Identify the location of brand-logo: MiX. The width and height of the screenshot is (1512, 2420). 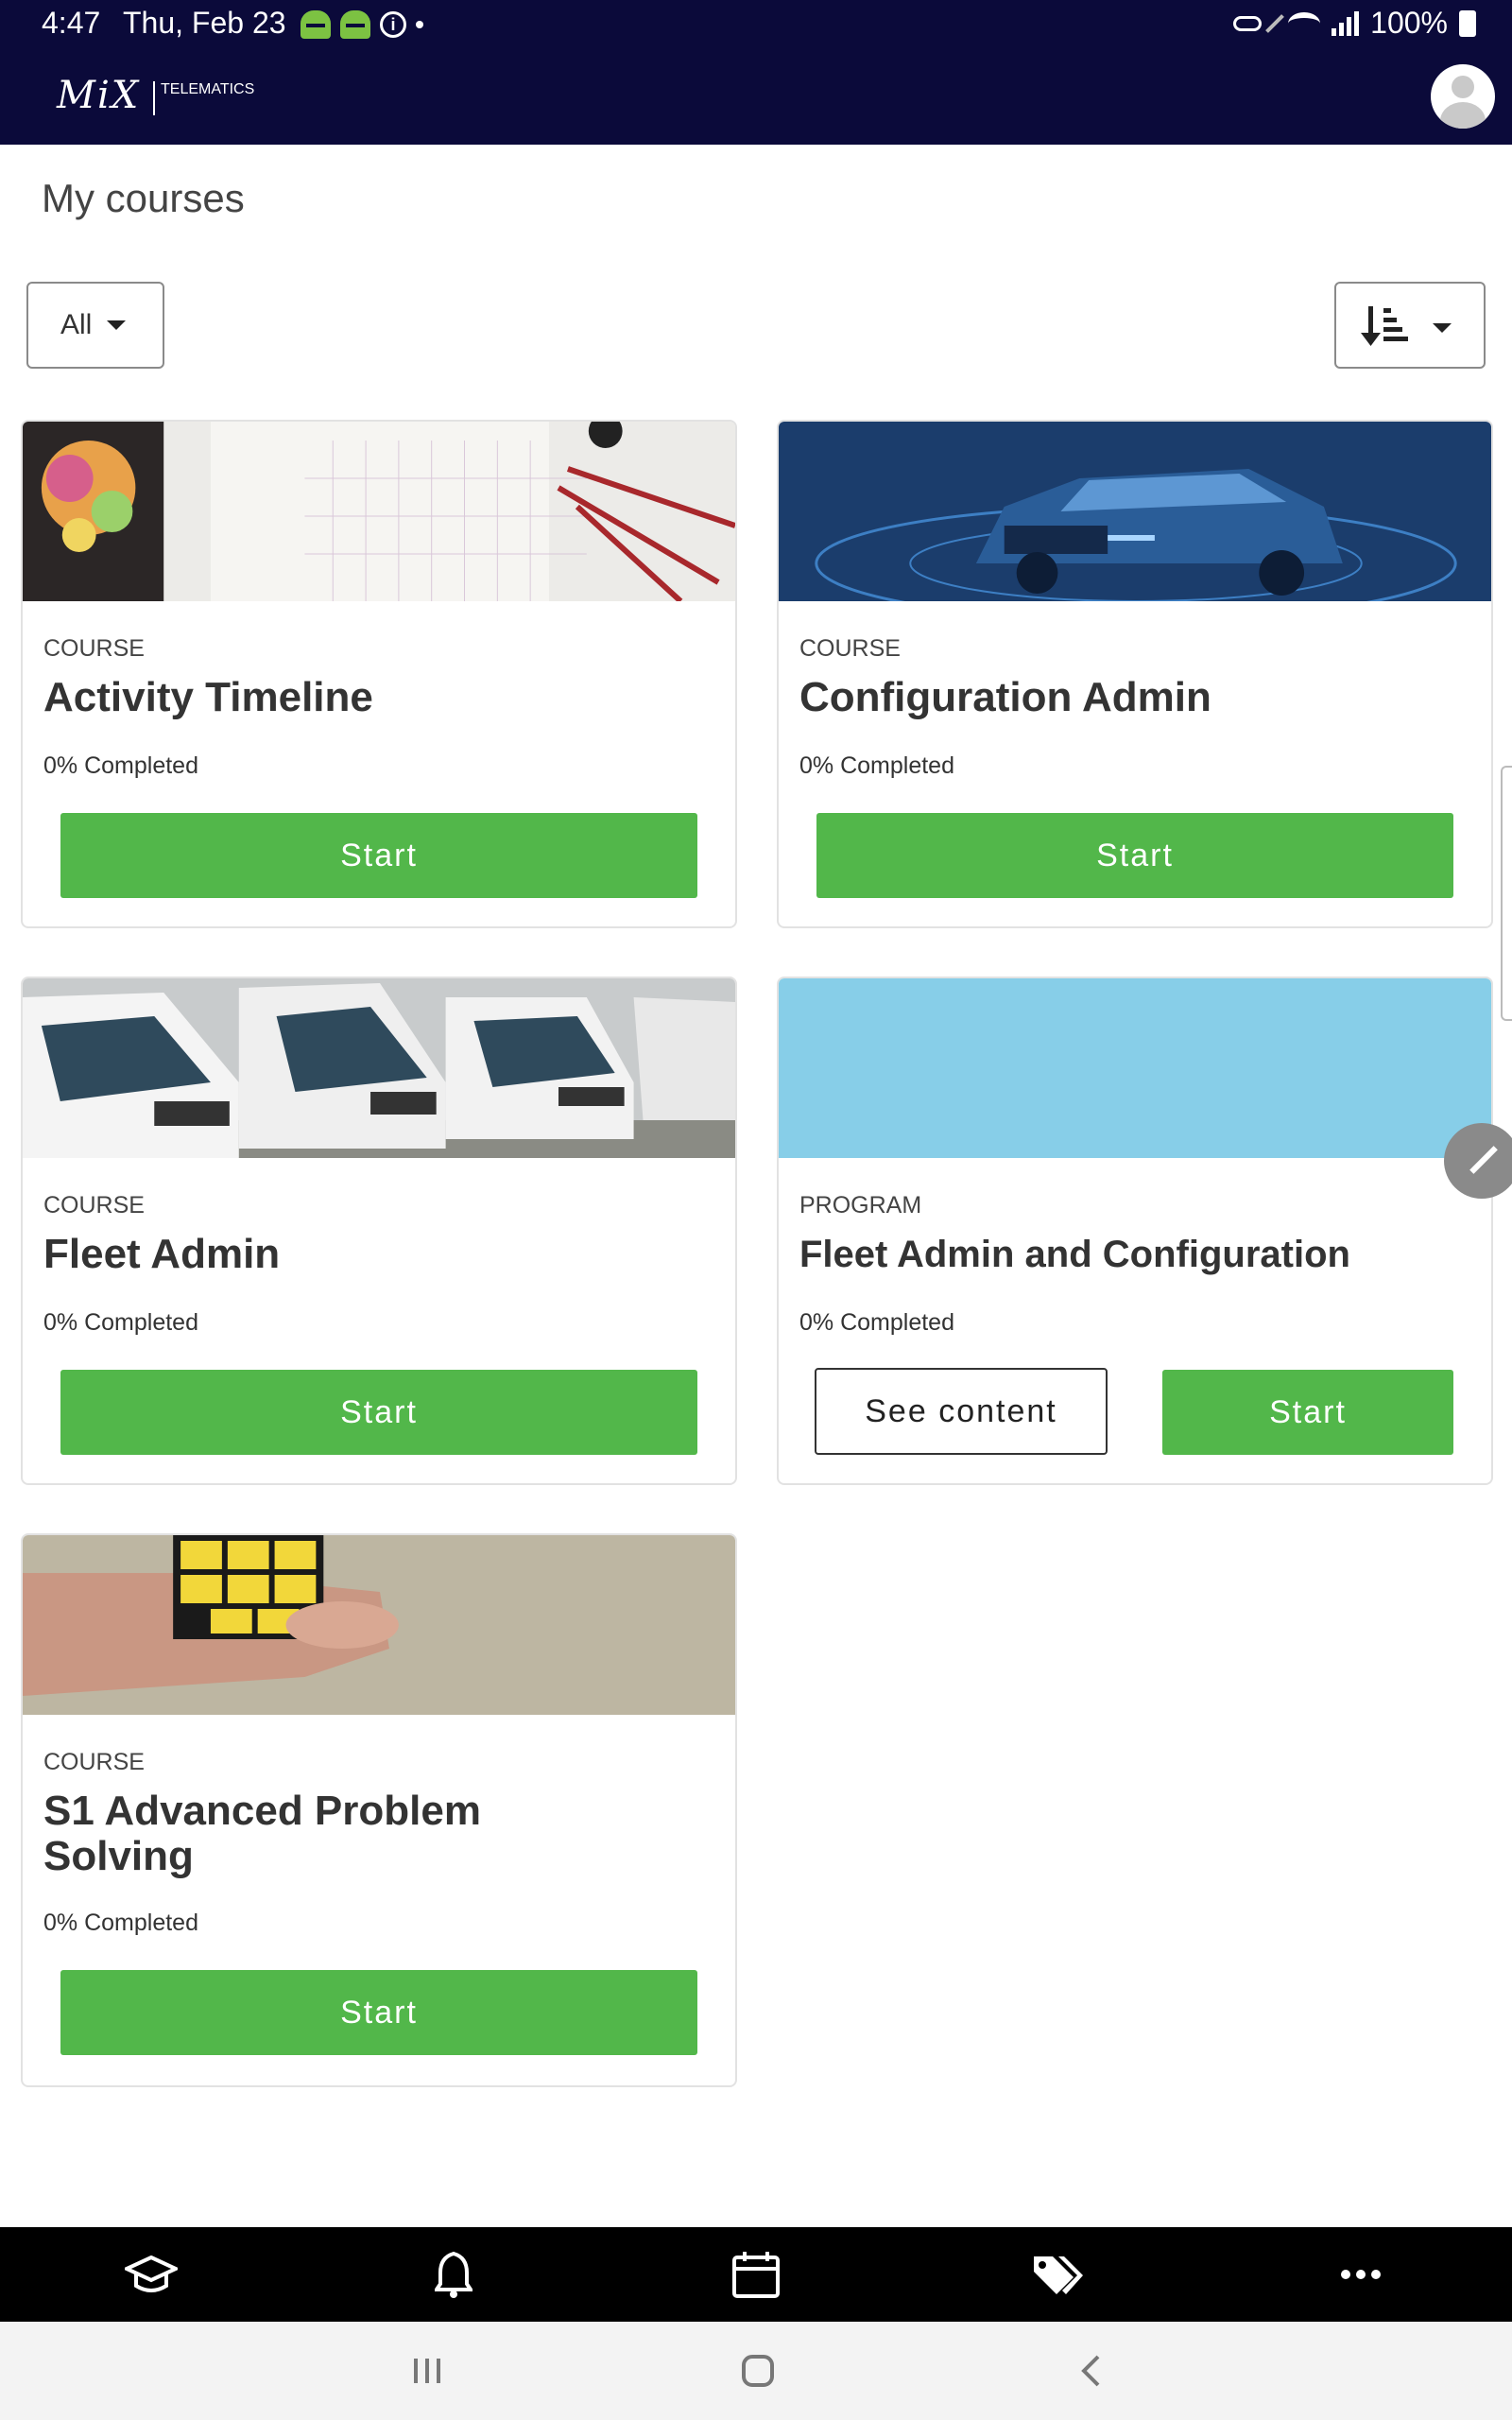
(98, 95).